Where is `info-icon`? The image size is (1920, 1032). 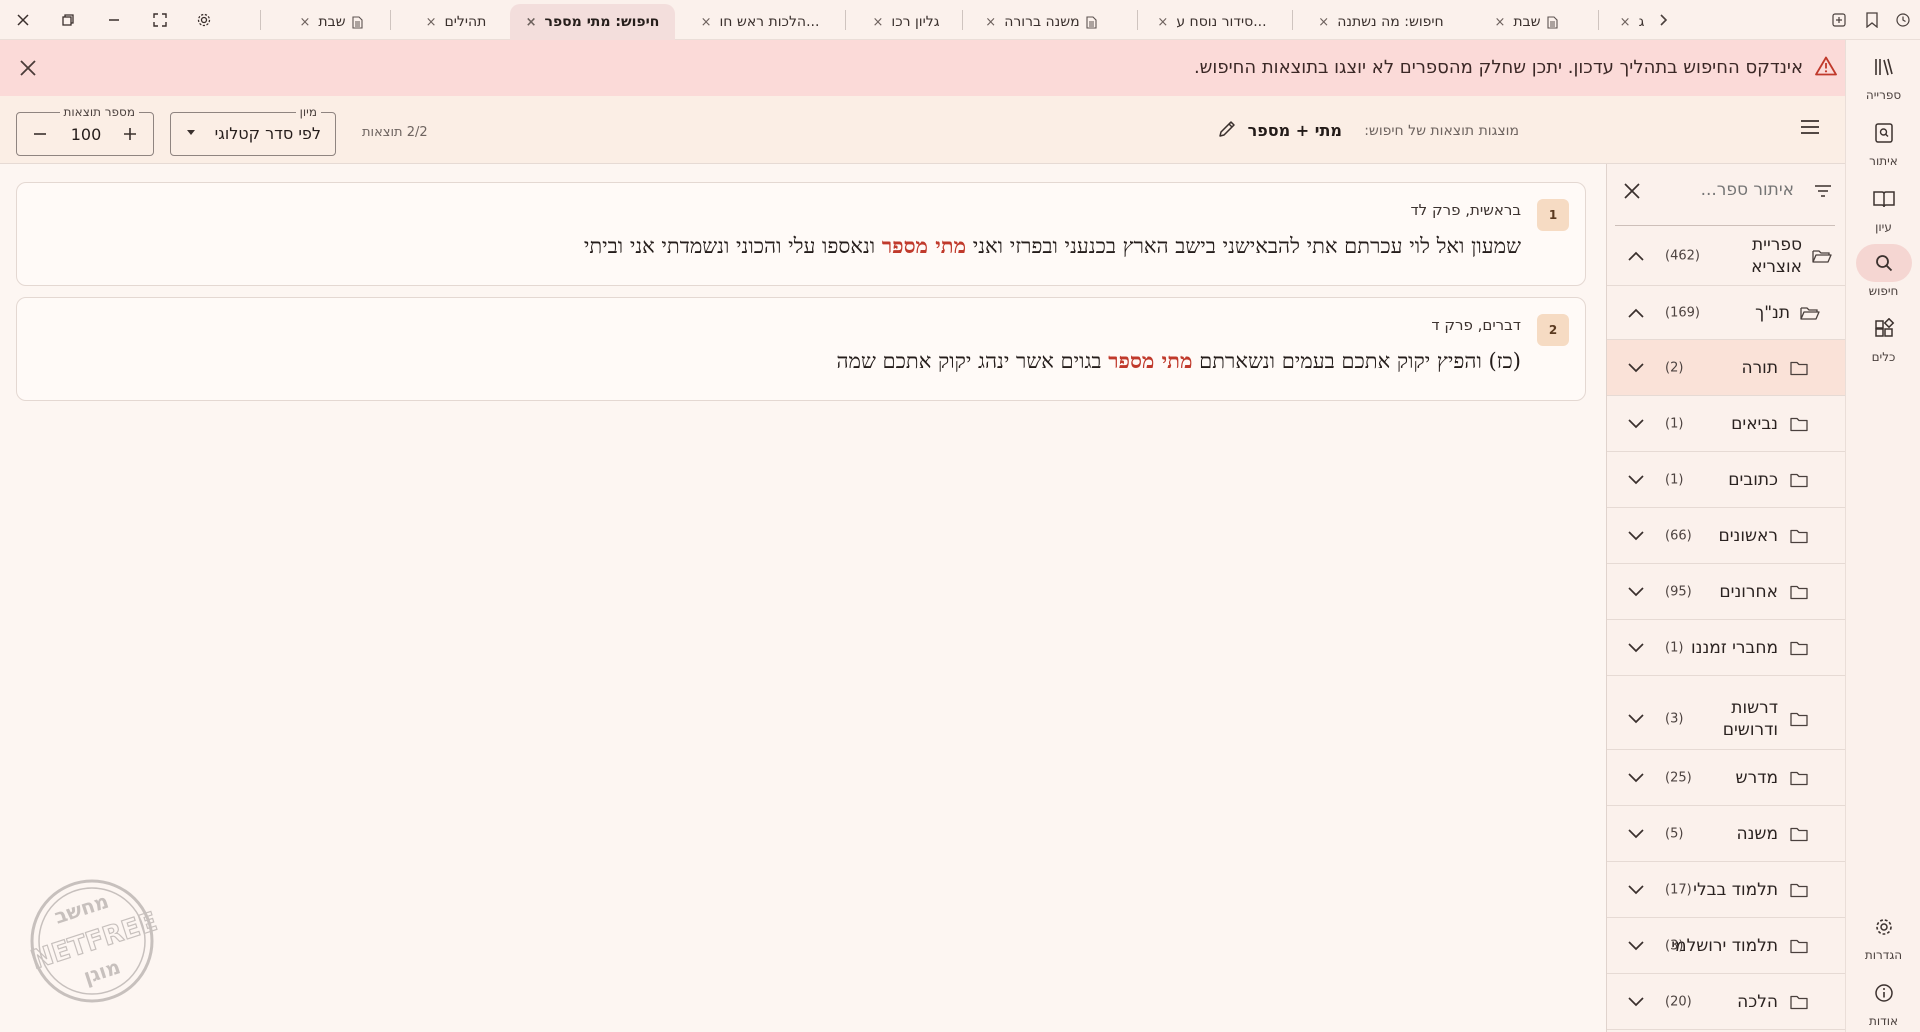 info-icon is located at coordinates (1884, 993).